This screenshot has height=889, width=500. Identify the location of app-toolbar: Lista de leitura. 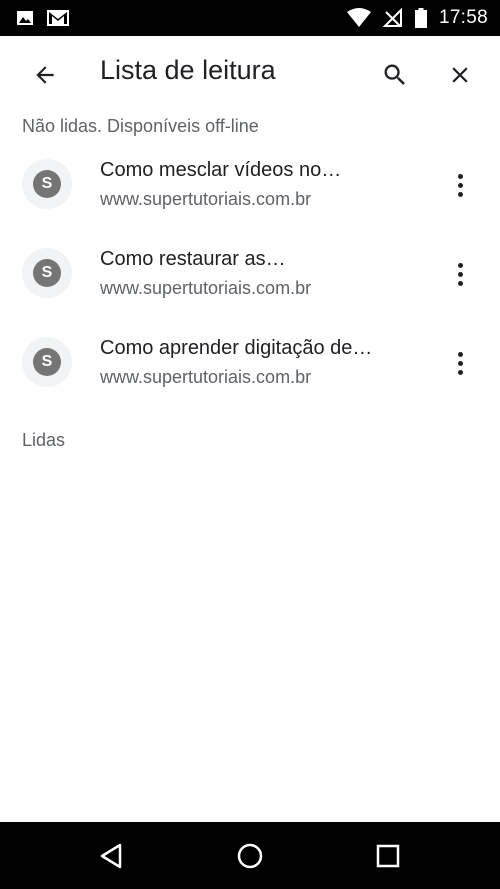
(250, 74).